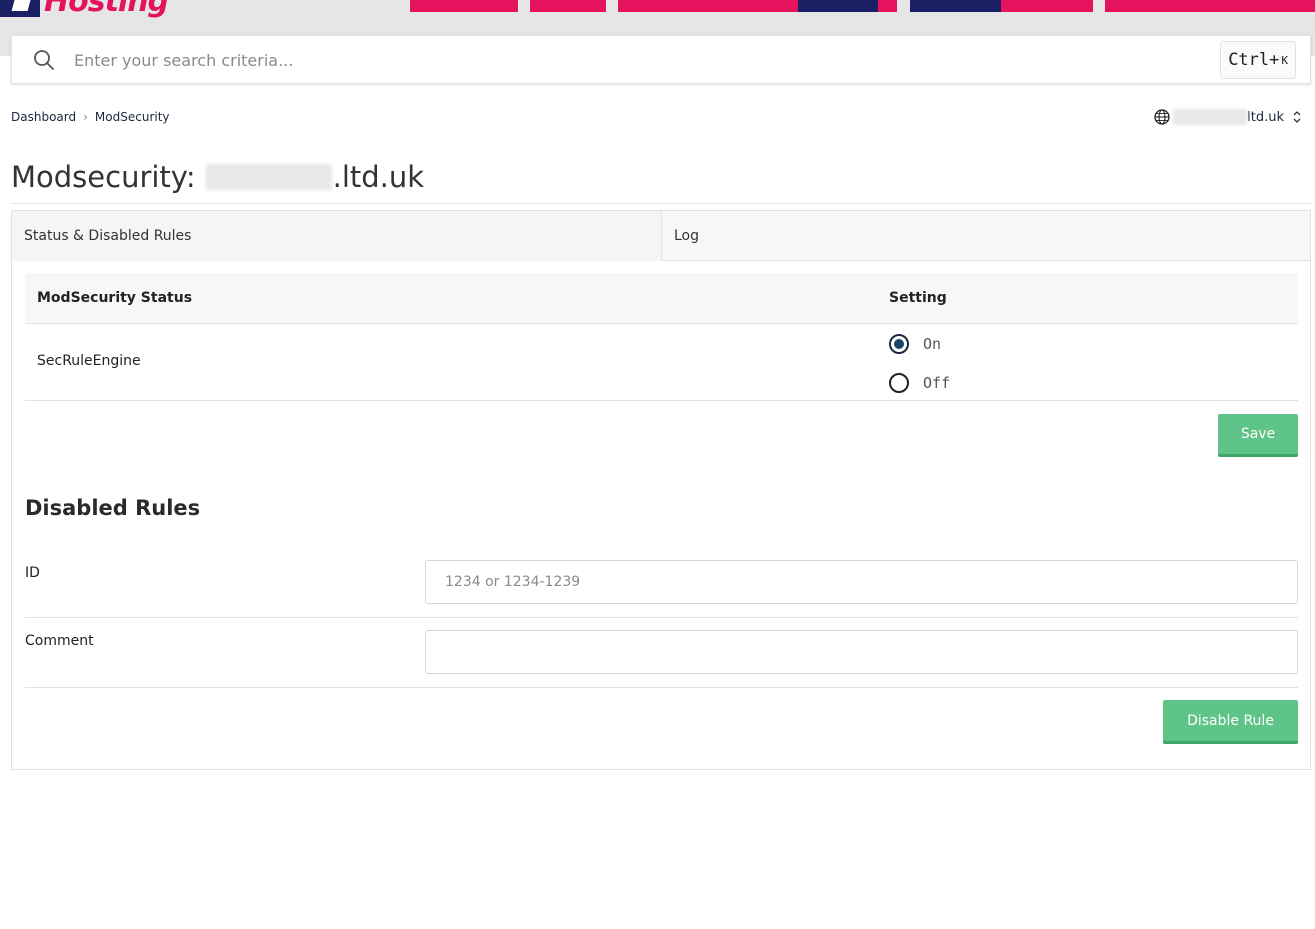 Image resolution: width=1315 pixels, height=929 pixels. What do you see at coordinates (113, 508) in the screenshot?
I see `disabled-rules-heading: Disabled Rules` at bounding box center [113, 508].